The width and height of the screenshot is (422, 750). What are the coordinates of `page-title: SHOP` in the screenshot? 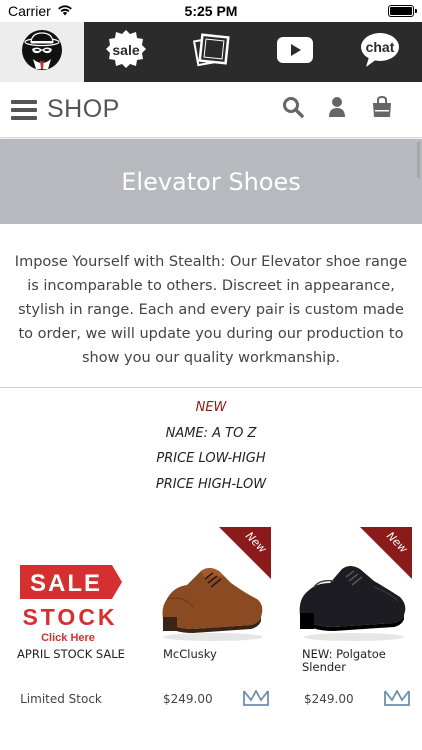 It's located at (83, 109).